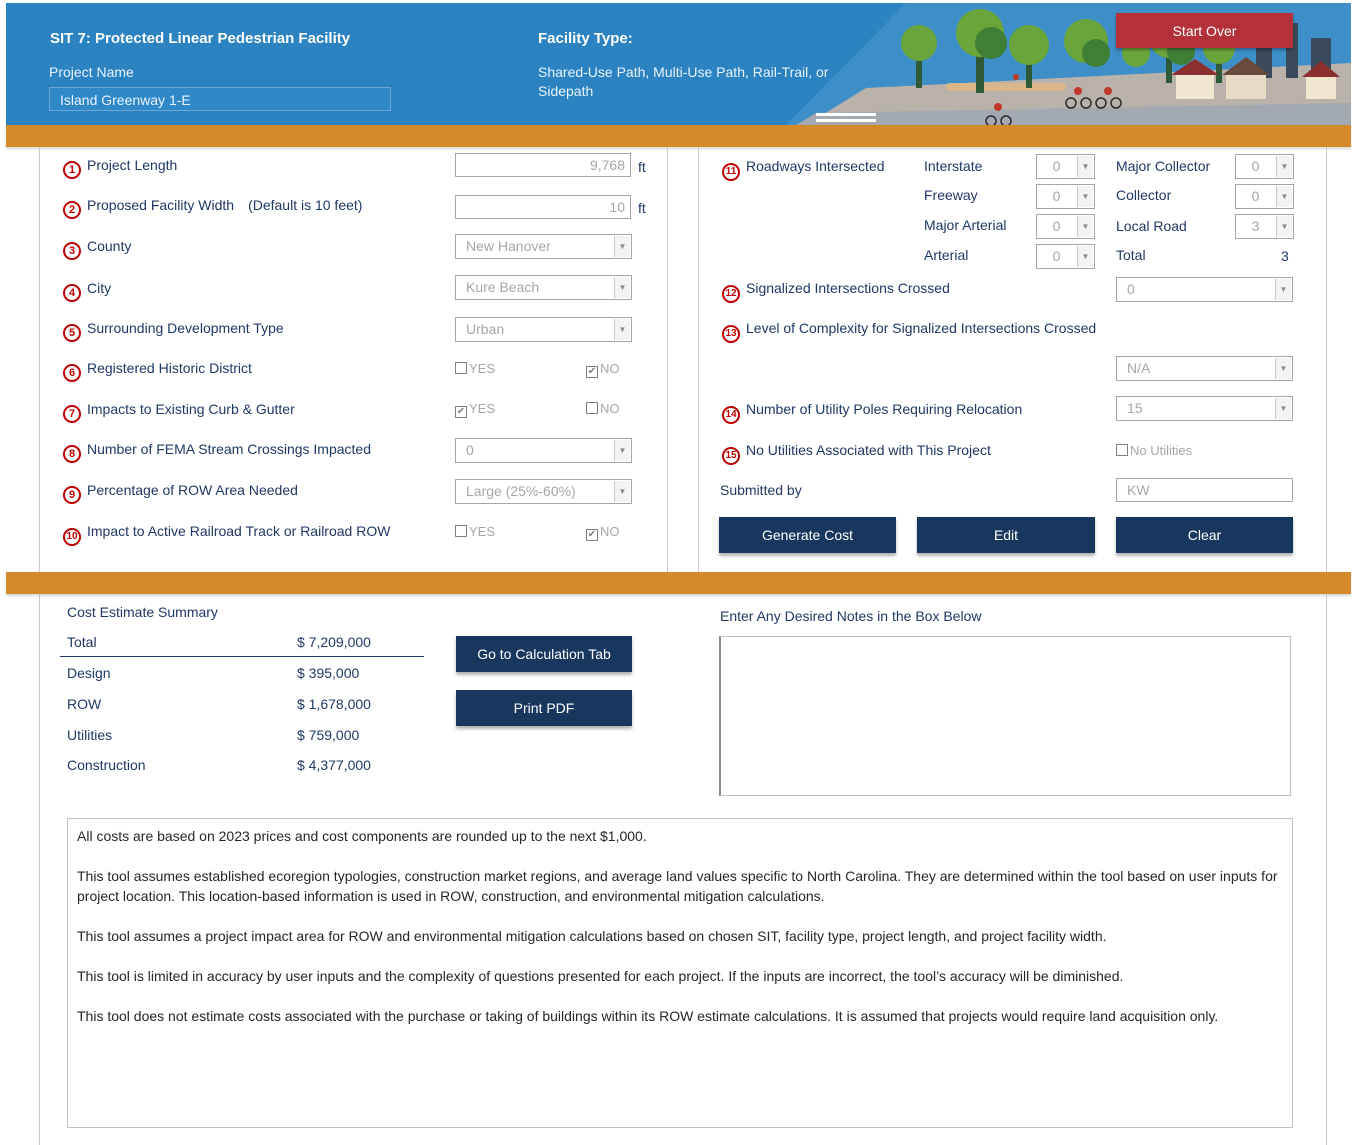 The height and width of the screenshot is (1145, 1352). Describe the element at coordinates (1255, 166) in the screenshot. I see `major-collector-value: 0` at that location.